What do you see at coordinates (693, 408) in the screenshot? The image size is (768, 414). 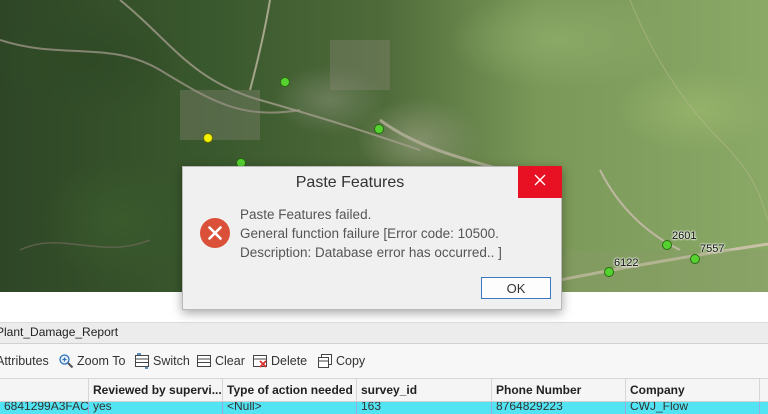 I see `cell-company: CWJ_Flow` at bounding box center [693, 408].